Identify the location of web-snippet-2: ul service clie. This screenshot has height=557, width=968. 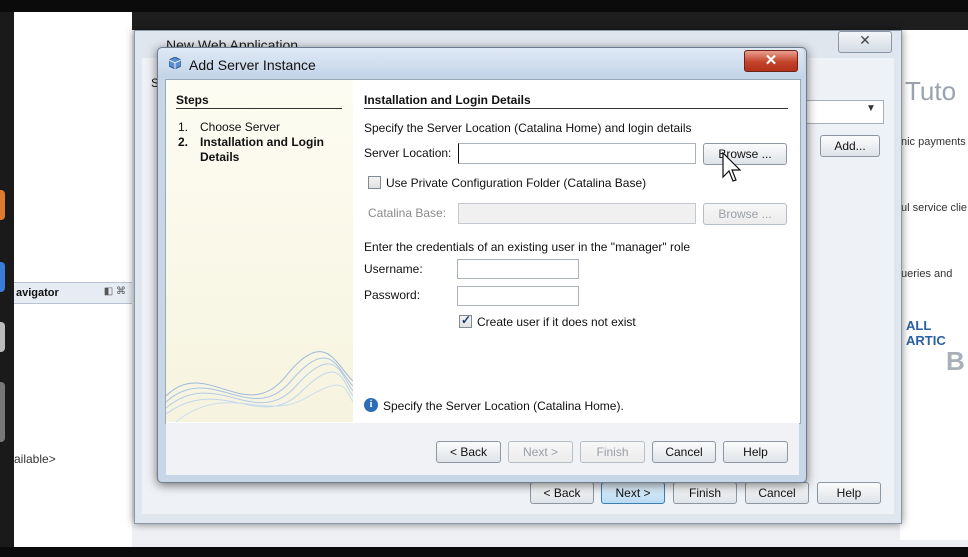
(934, 208).